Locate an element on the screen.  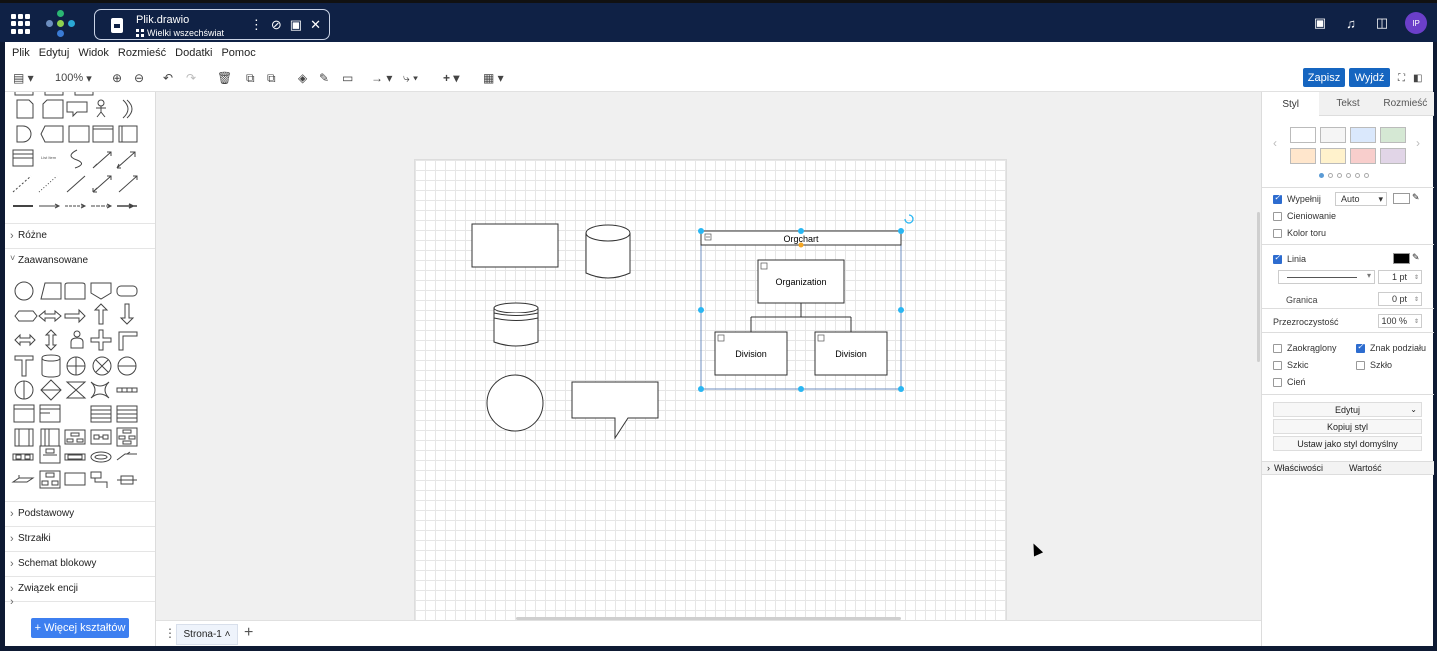
section-er: Związek encji is located at coordinates (80, 588).